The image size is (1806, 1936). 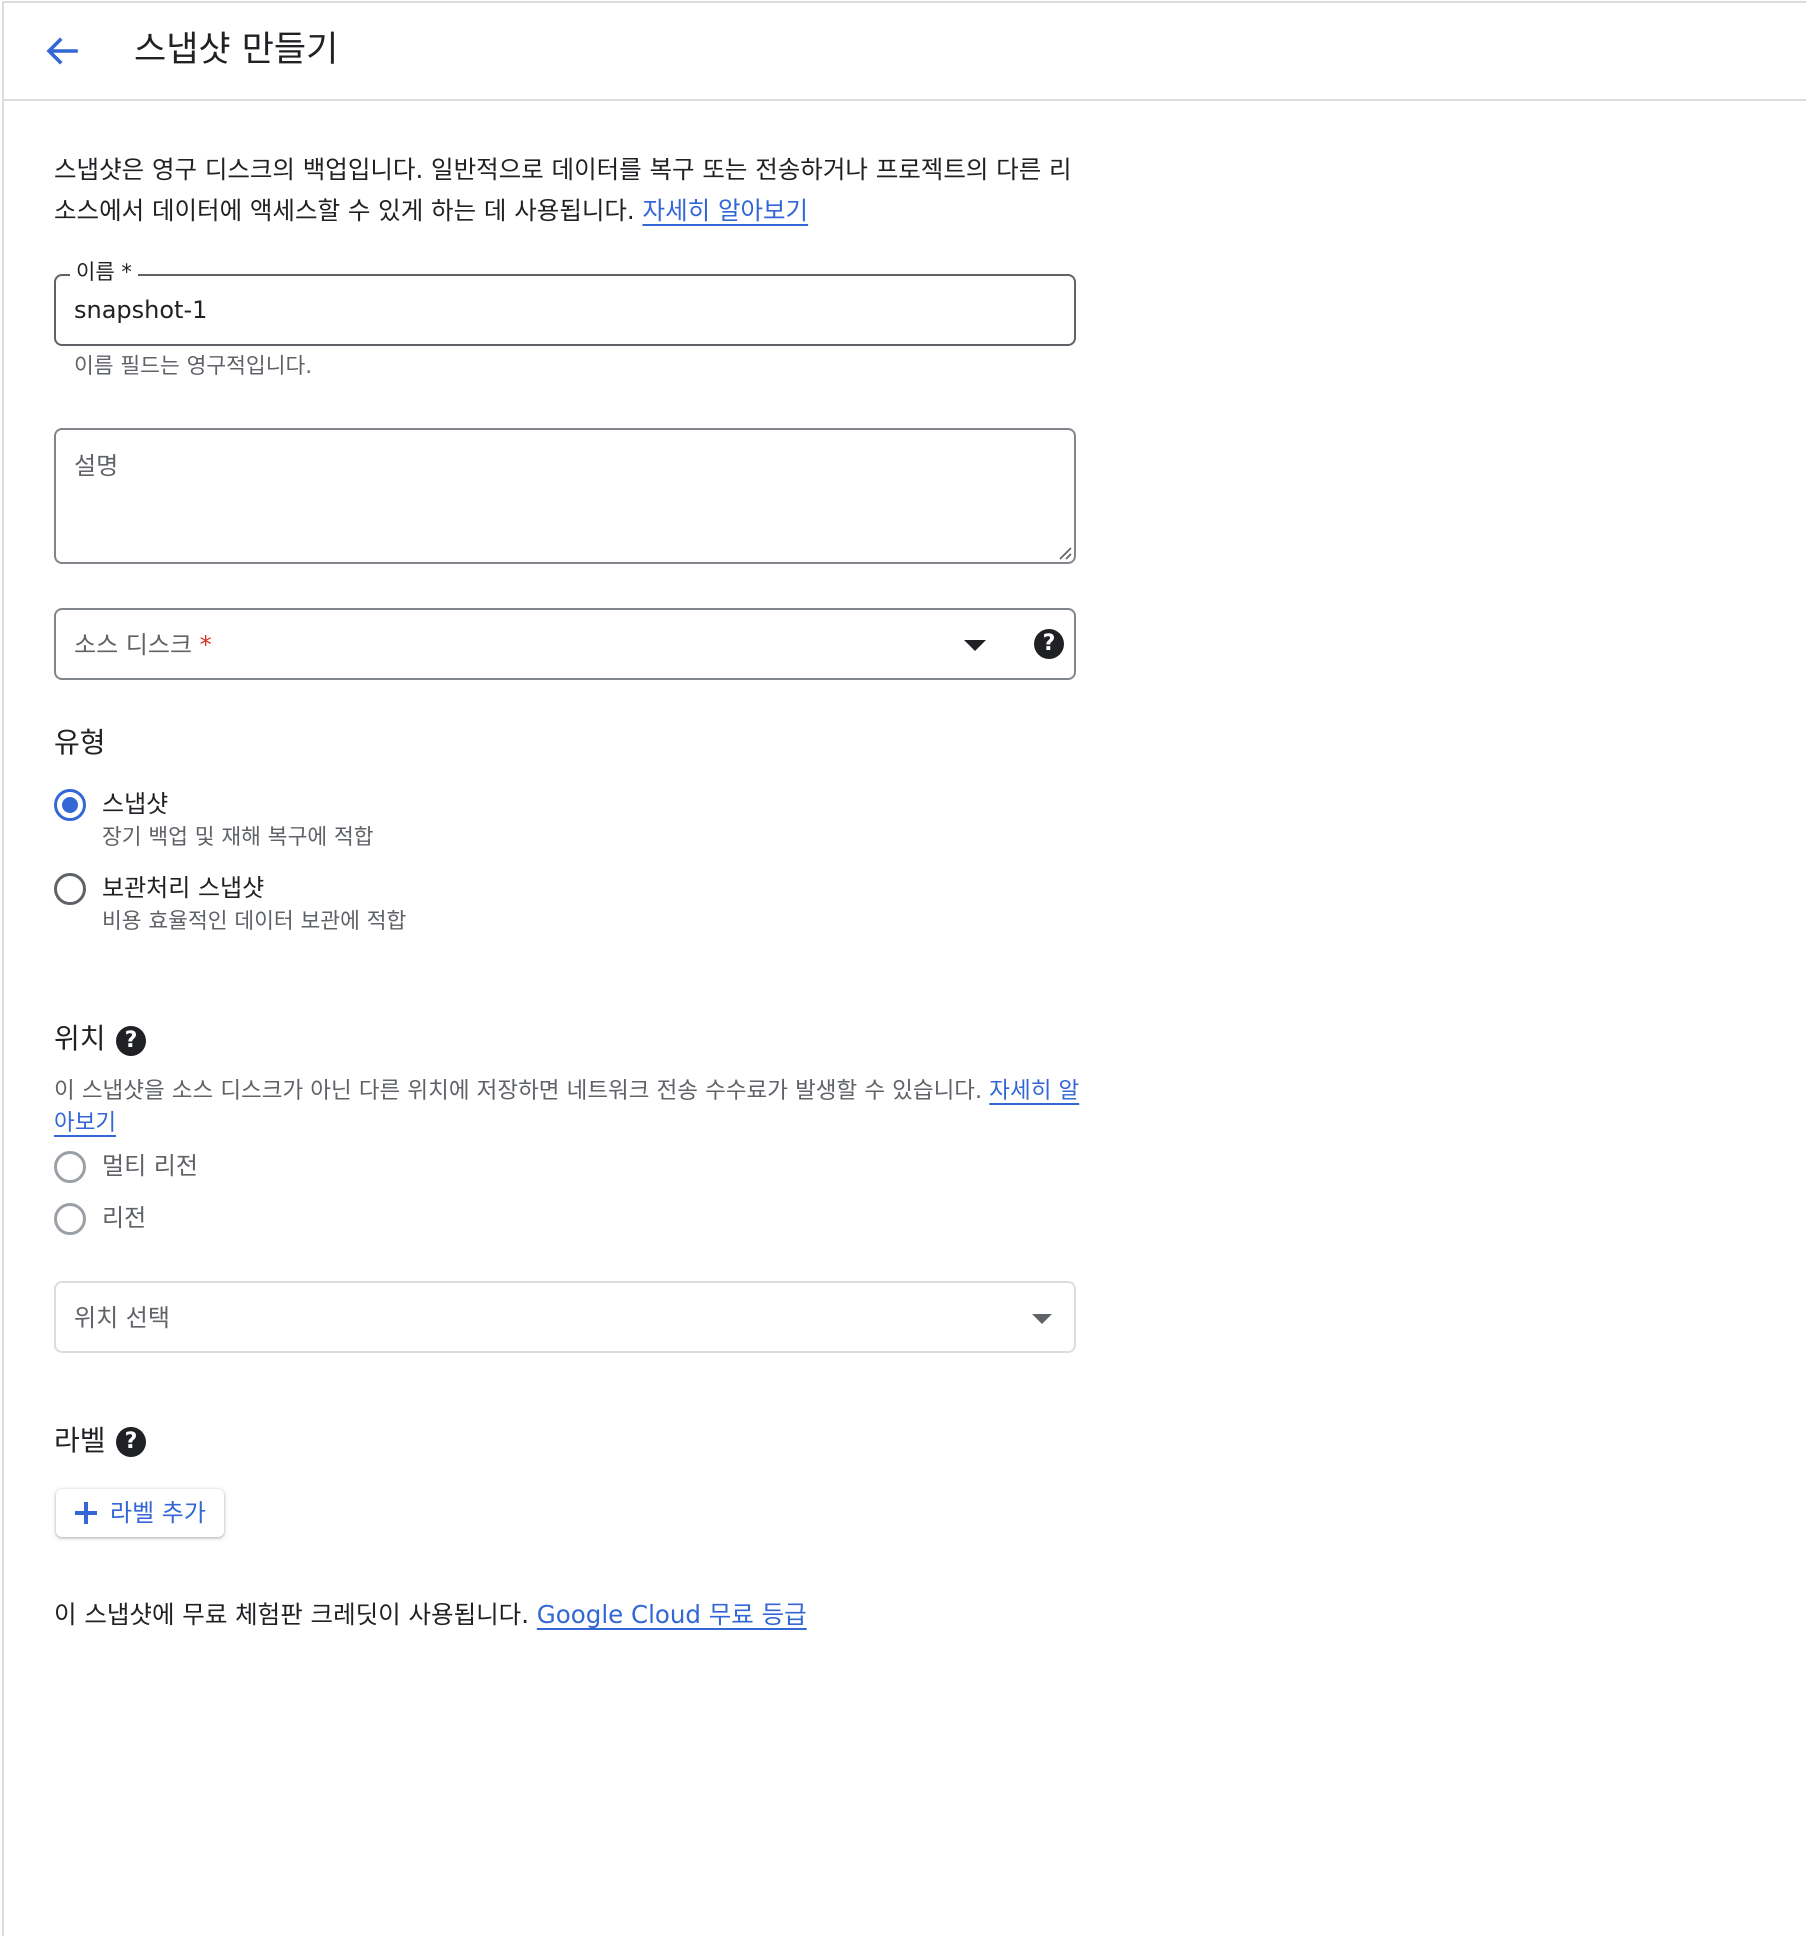 What do you see at coordinates (183, 888) in the screenshot?
I see `radio-label: 보관처리 스냅샷` at bounding box center [183, 888].